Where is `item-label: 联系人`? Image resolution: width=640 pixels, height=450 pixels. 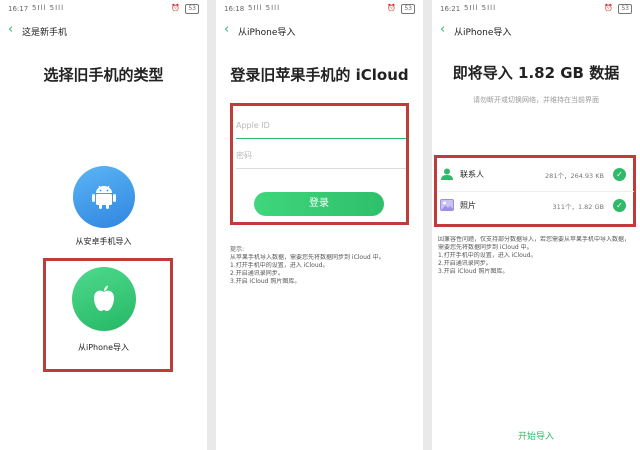 item-label: 联系人 is located at coordinates (472, 174).